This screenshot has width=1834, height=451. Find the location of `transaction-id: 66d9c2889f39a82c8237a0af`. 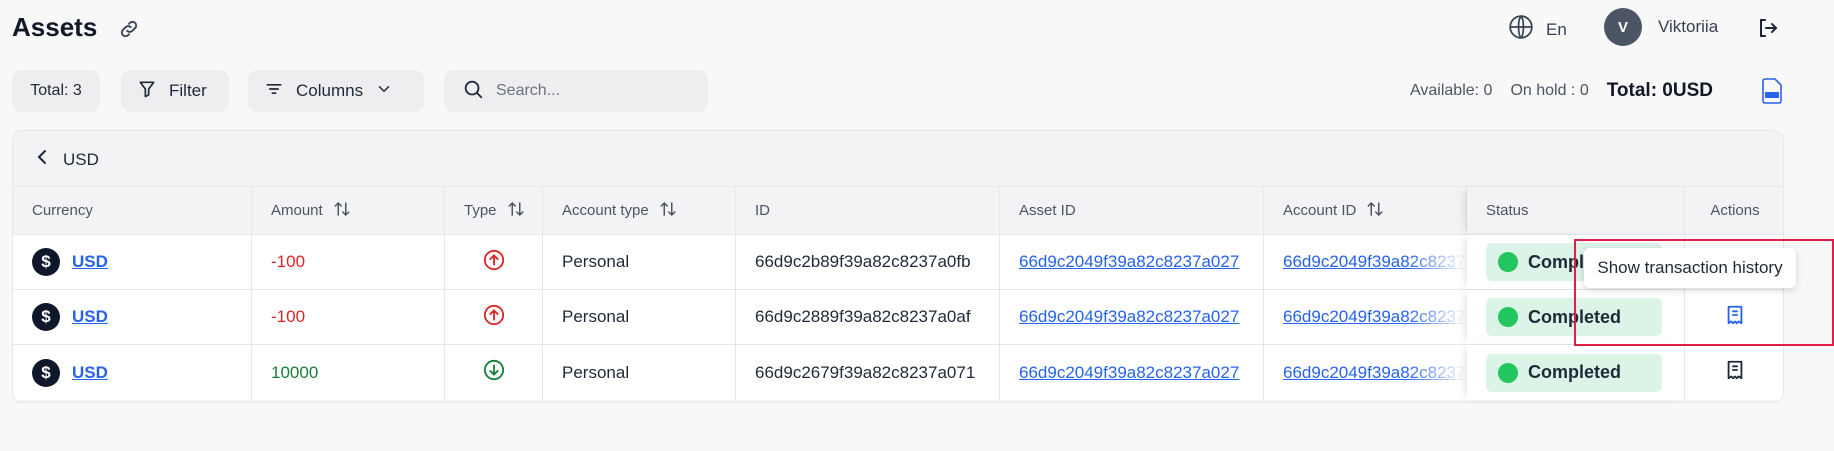

transaction-id: 66d9c2889f39a82c8237a0af is located at coordinates (868, 317).